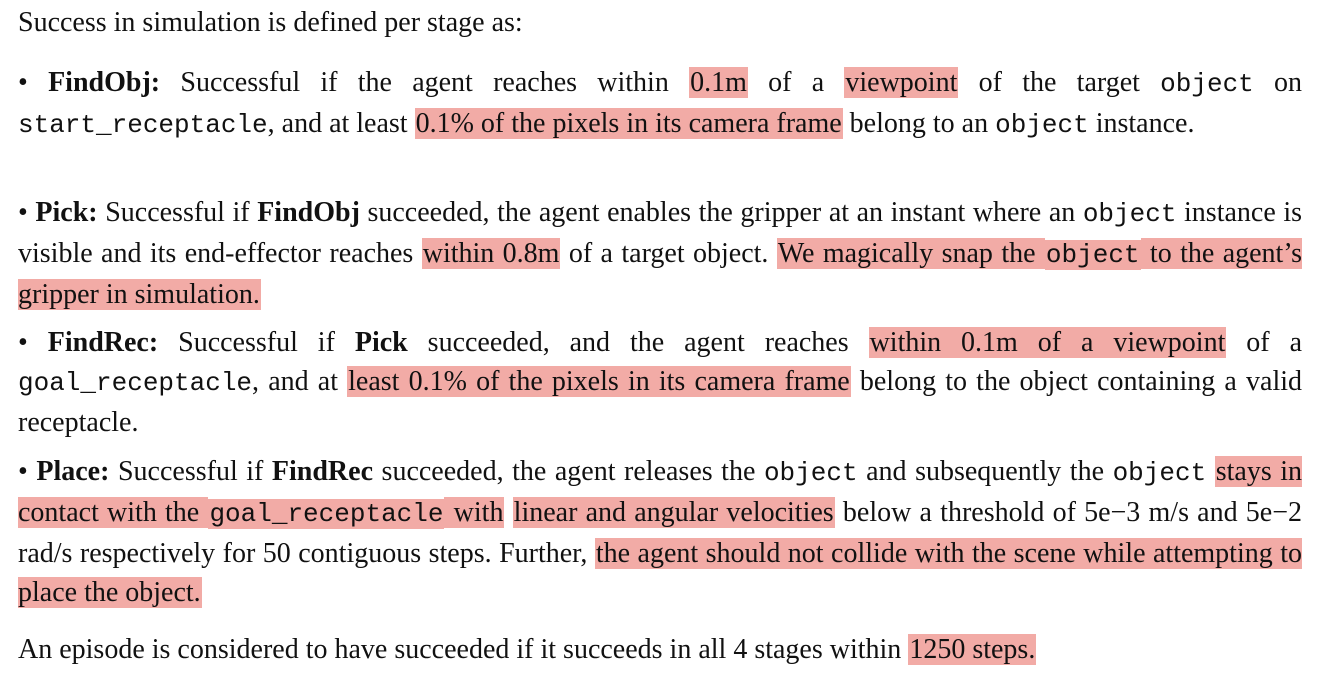 The width and height of the screenshot is (1327, 684). I want to click on highlighted-code-text: object, so click(1092, 255).